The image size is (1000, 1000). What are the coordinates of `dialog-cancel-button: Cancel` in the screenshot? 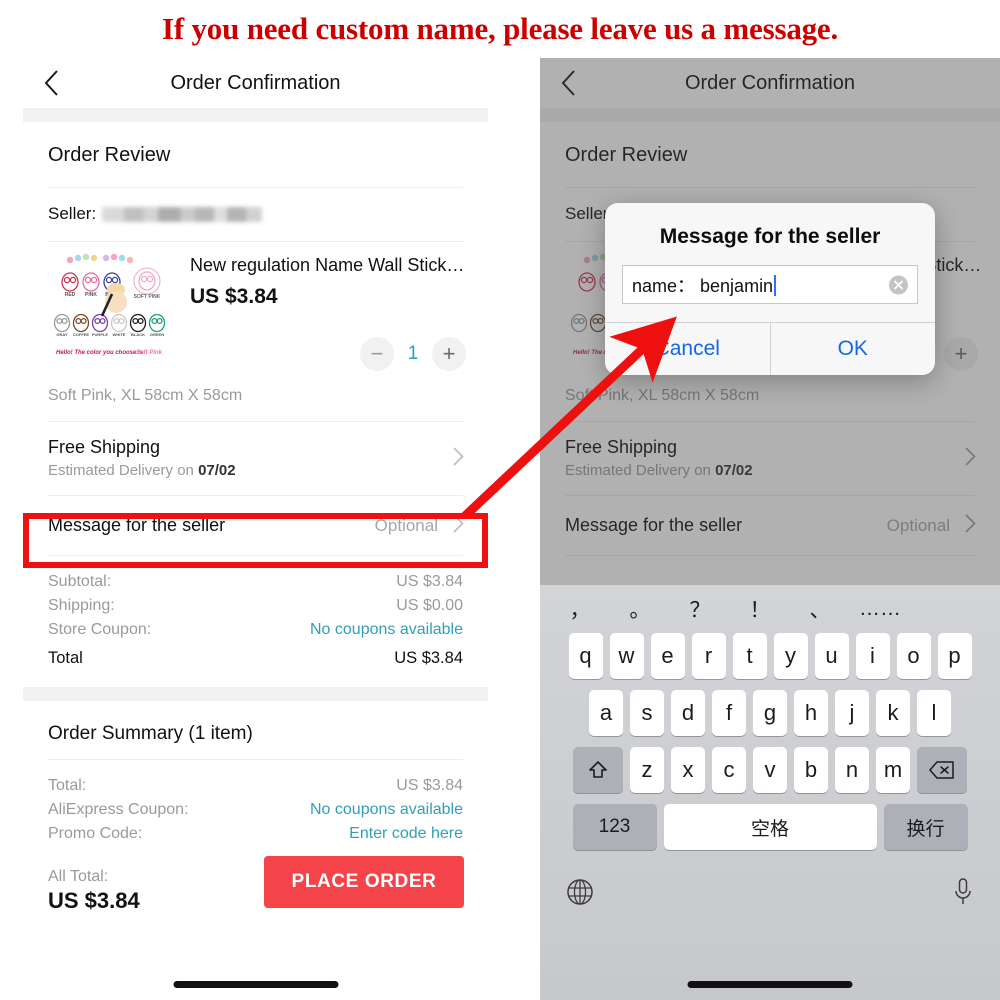 It's located at (687, 349).